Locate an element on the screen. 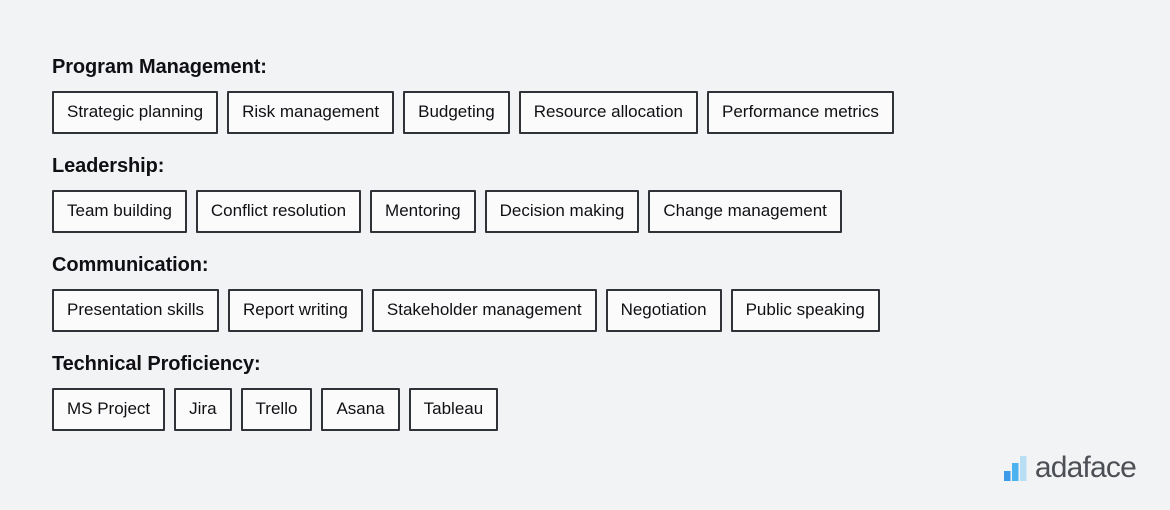 The width and height of the screenshot is (1170, 510). bar-chart-icon is located at coordinates (1015, 468).